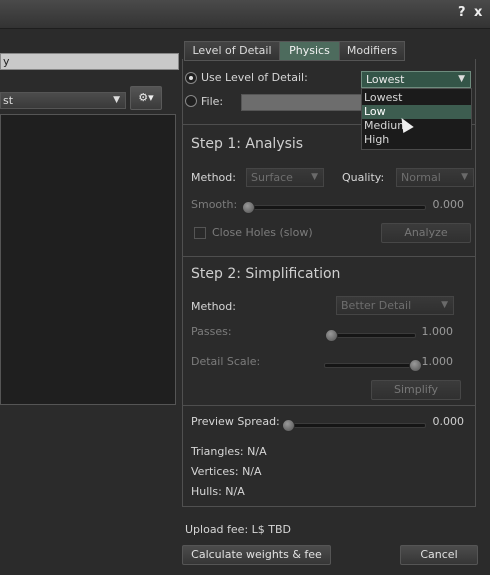  Describe the element at coordinates (191, 101) in the screenshot. I see `file-radio` at that location.